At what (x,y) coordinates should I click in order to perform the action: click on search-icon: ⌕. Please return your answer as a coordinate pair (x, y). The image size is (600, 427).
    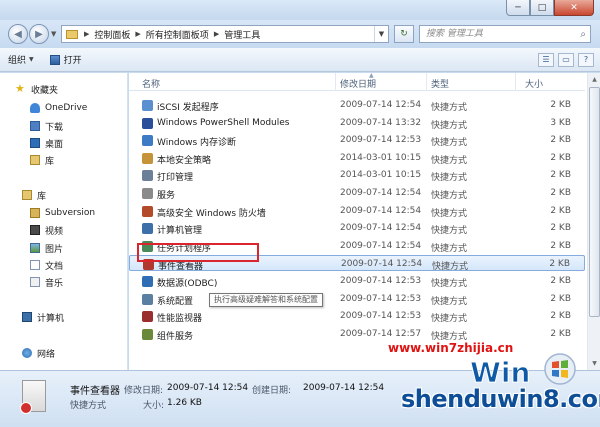
    Looking at the image, I should click on (583, 35).